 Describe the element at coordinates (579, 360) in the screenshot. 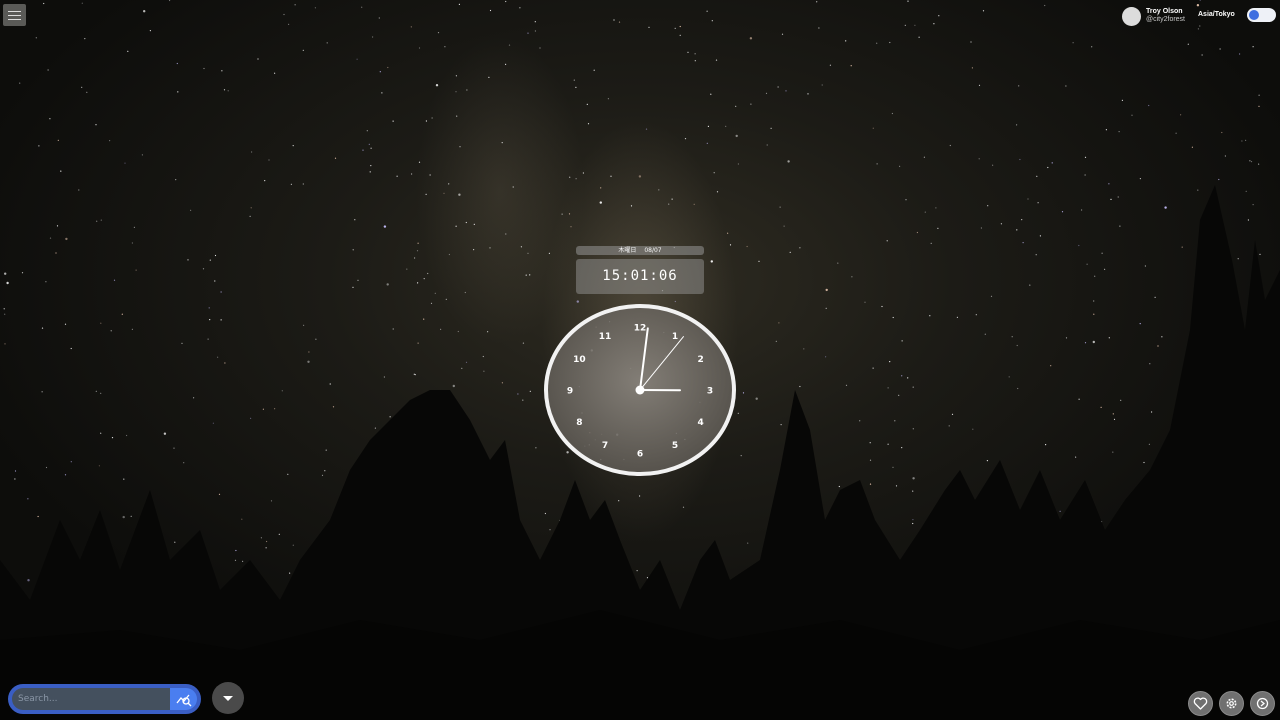

I see `clock-number: 10` at that location.